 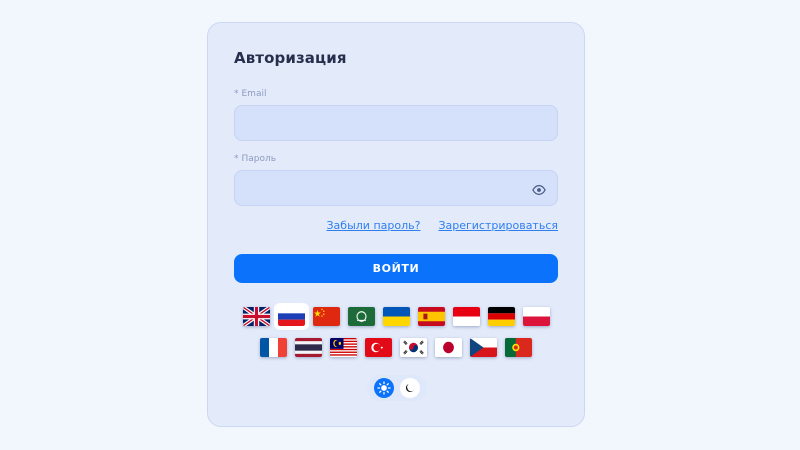 I want to click on page-title: Авторизация, so click(x=290, y=58).